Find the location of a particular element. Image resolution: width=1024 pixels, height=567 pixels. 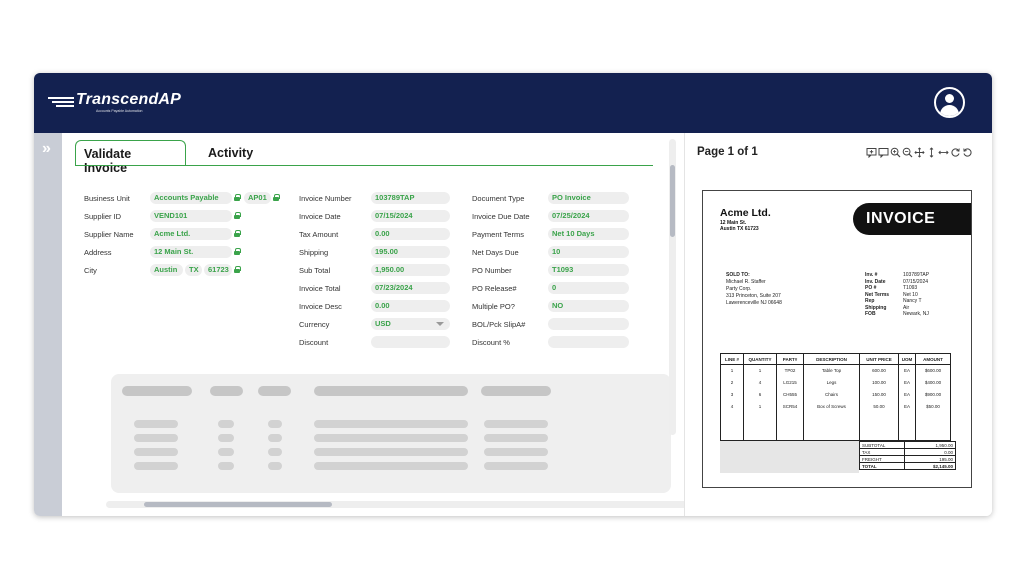

field-invoice-due-date: Invoice Due Date 07/25/2024 is located at coordinates (557, 218).